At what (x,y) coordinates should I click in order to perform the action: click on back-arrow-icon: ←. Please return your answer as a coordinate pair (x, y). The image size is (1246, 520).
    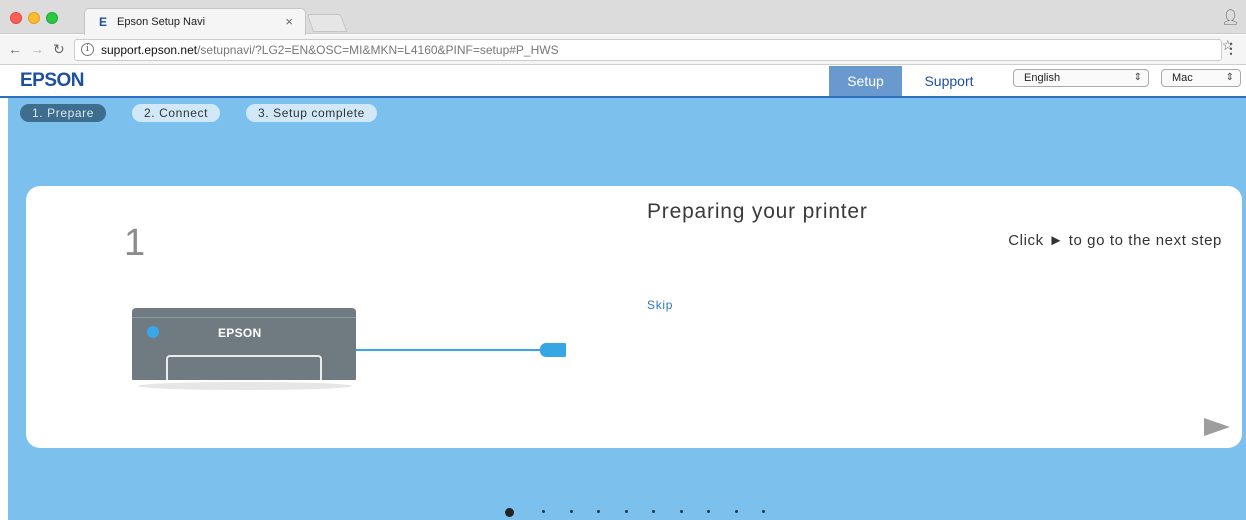
    Looking at the image, I should click on (15, 49).